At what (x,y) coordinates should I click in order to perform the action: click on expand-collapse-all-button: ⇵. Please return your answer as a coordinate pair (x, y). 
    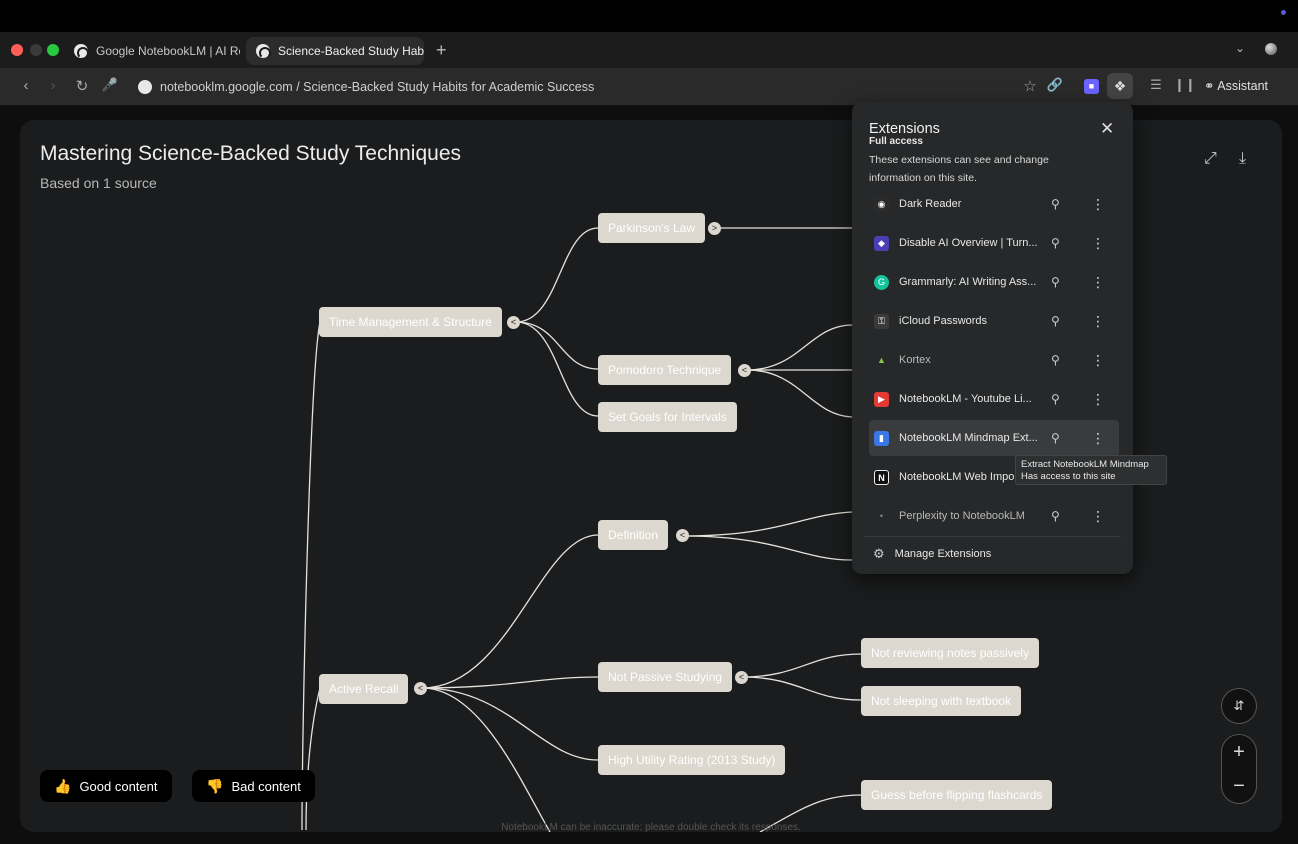
    Looking at the image, I should click on (1239, 706).